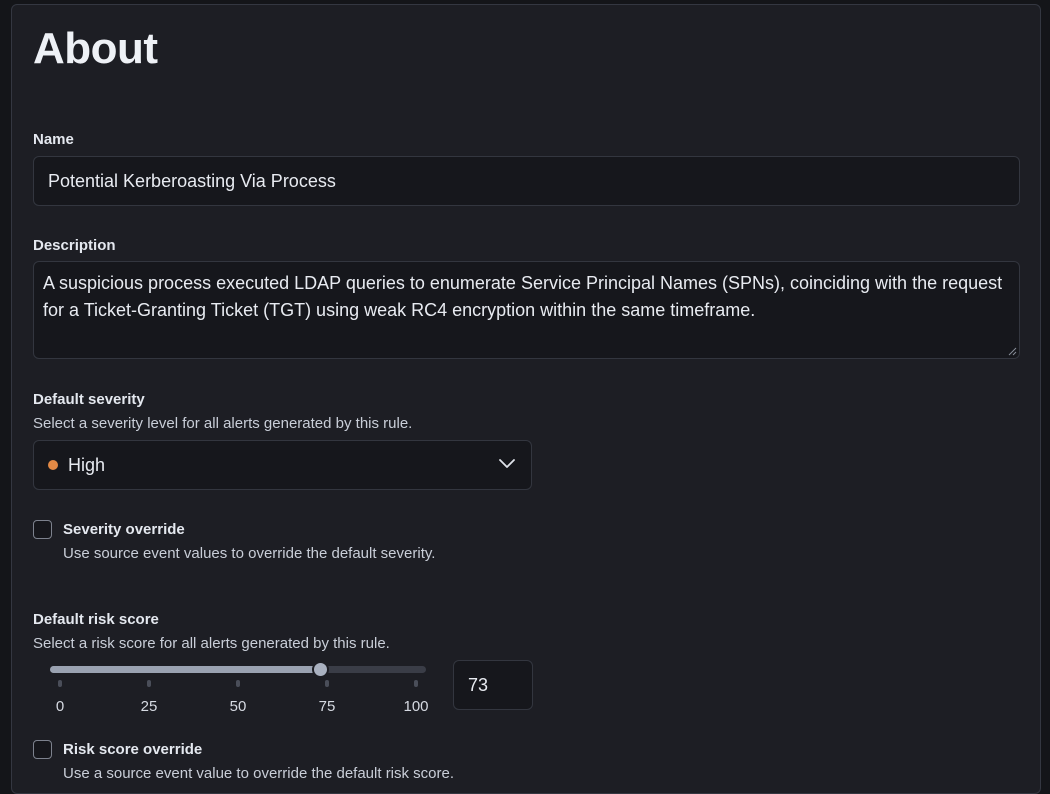 Image resolution: width=1050 pixels, height=794 pixels. I want to click on page-title: About, so click(95, 48).